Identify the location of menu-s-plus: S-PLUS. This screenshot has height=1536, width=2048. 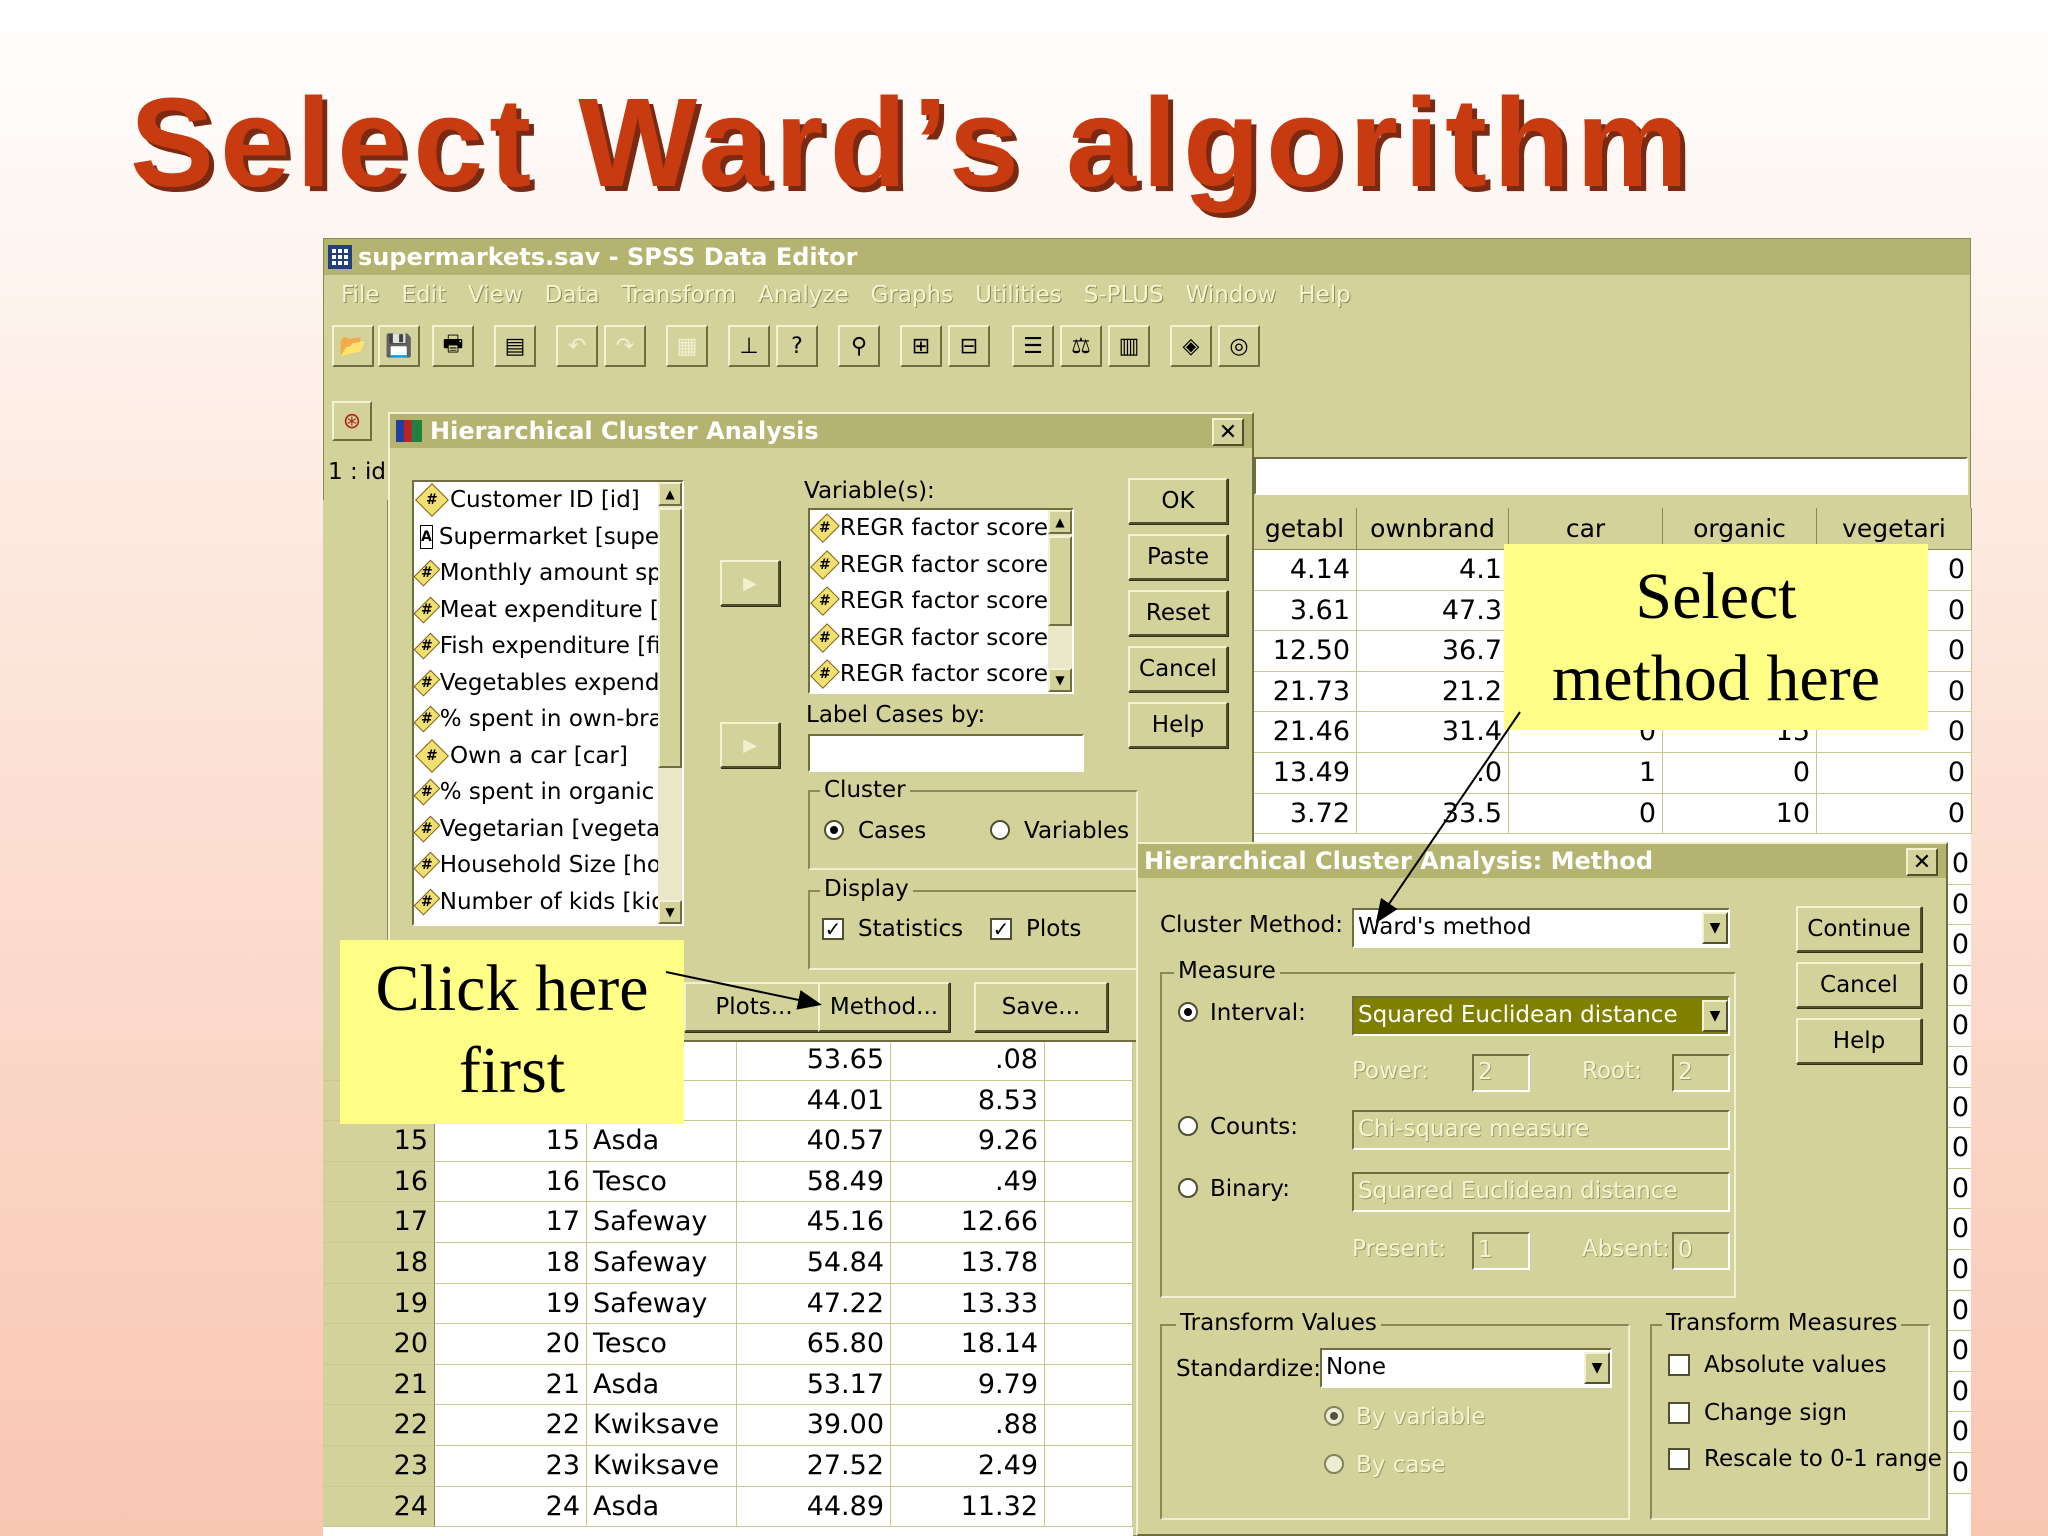
(1124, 295).